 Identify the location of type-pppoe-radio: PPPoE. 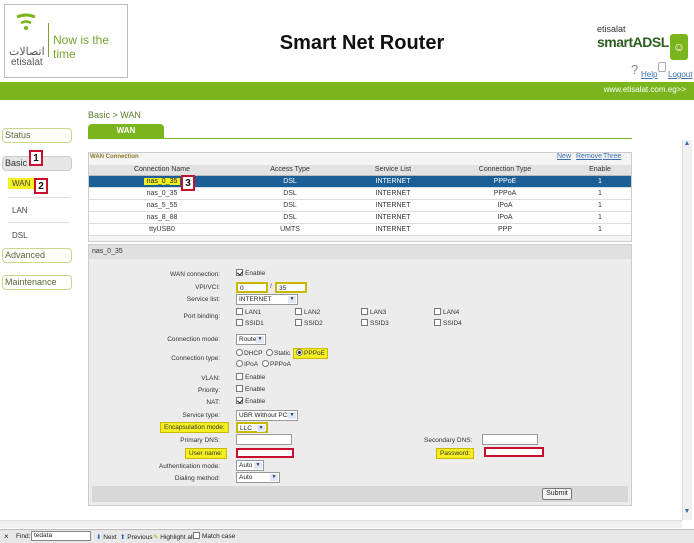
(310, 354).